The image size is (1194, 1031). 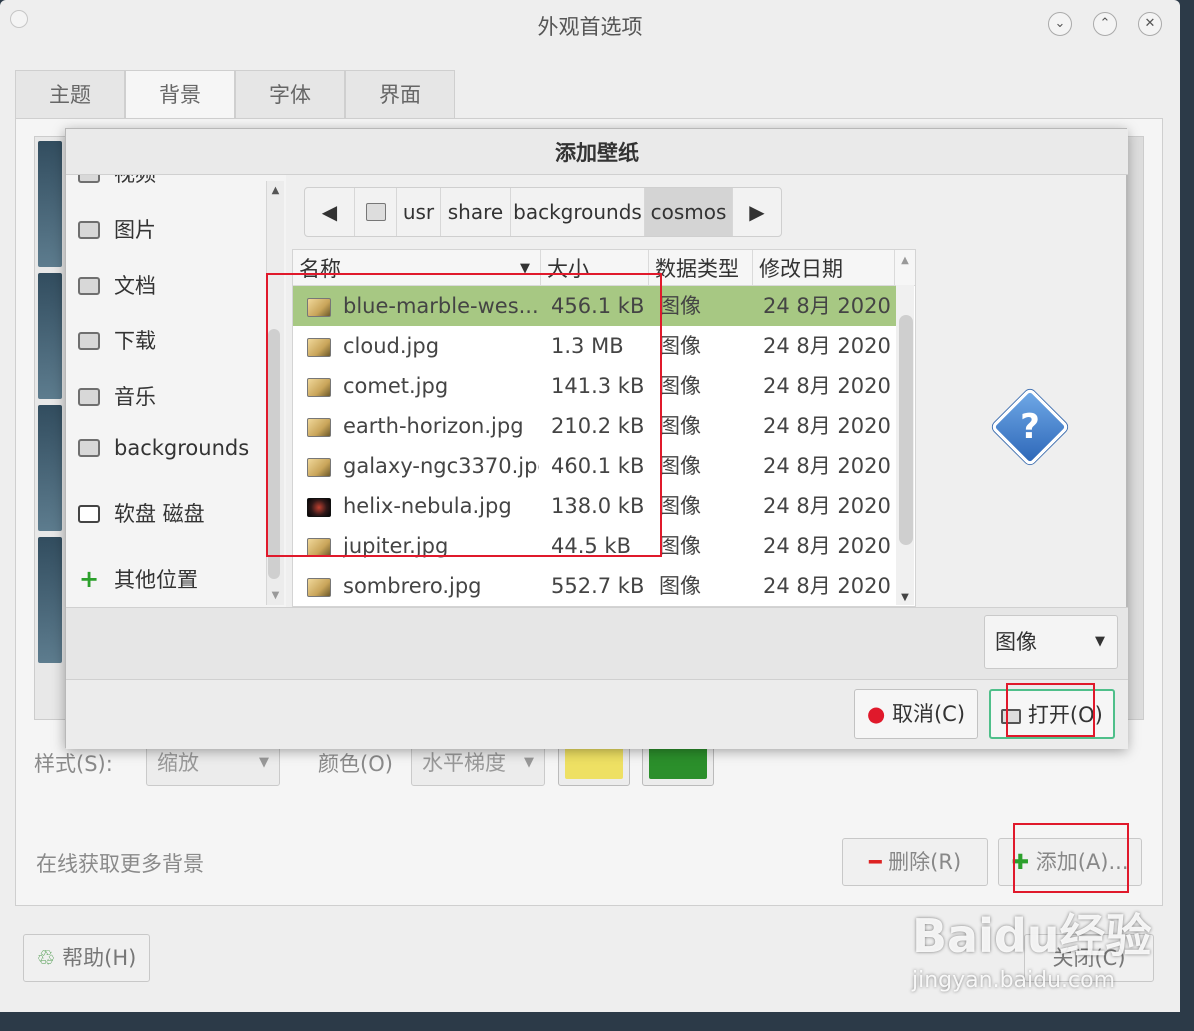 I want to click on online-backgrounds-link: 在线获取更多背景, so click(x=120, y=863).